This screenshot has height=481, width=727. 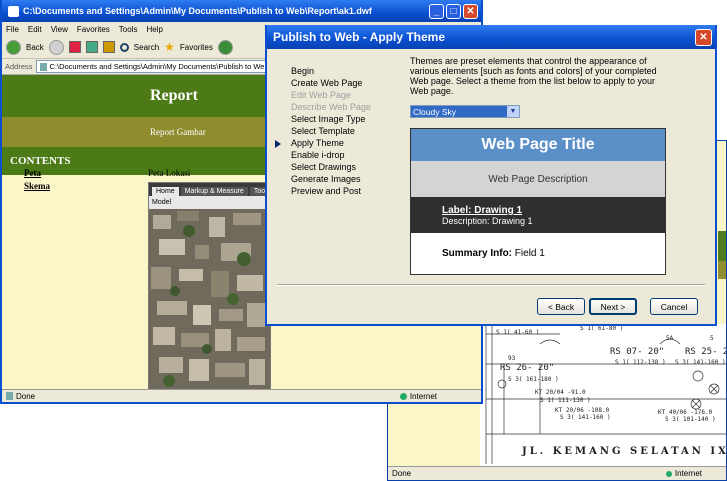 What do you see at coordinates (225, 47) in the screenshot?
I see `media-icon` at bounding box center [225, 47].